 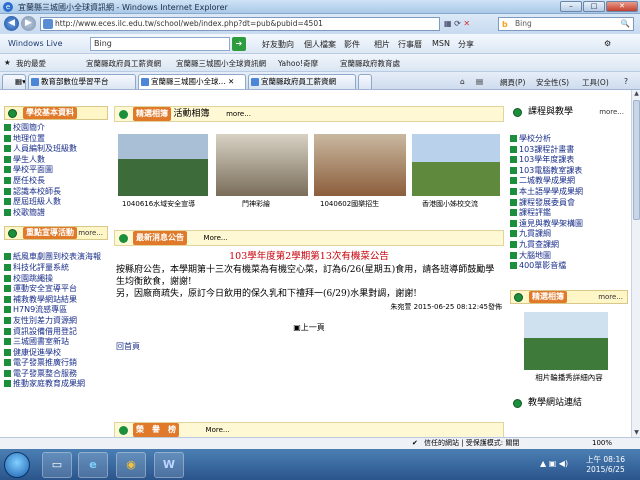 I want to click on list-item: 友性別差力資源網, so click(x=56, y=321).